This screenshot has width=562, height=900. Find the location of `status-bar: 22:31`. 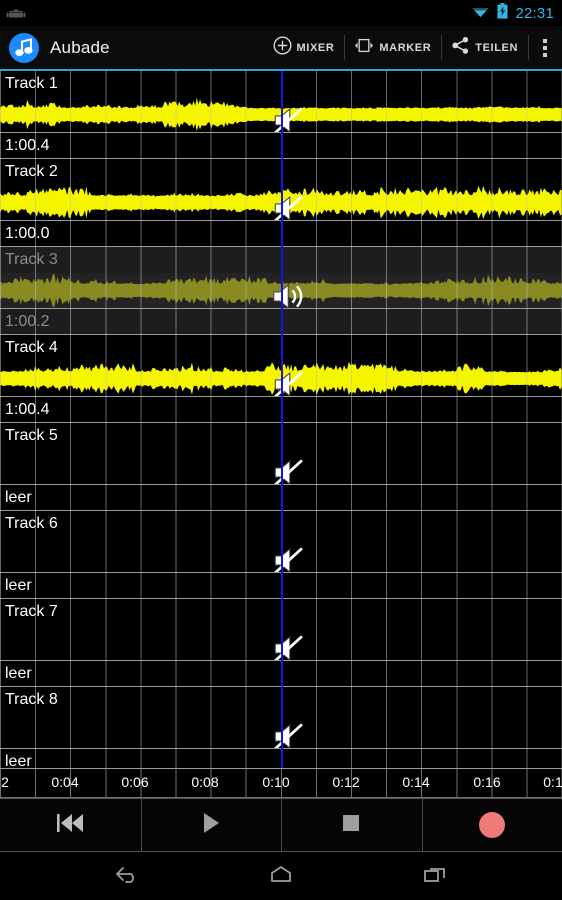

status-bar: 22:31 is located at coordinates (281, 13).